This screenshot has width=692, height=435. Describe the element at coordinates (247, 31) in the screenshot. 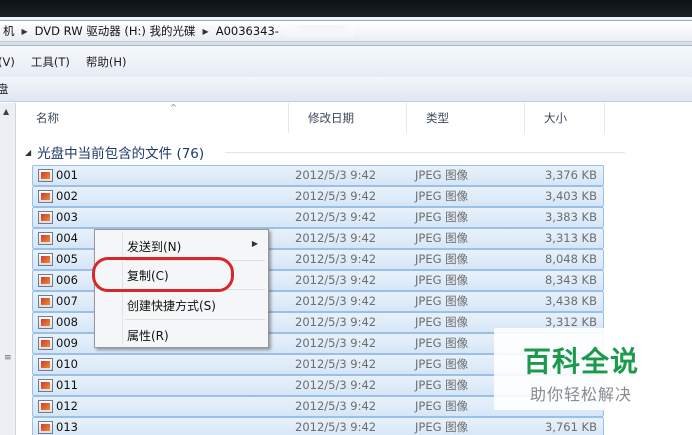

I see `breadcrumb-folder: A0036343-` at that location.